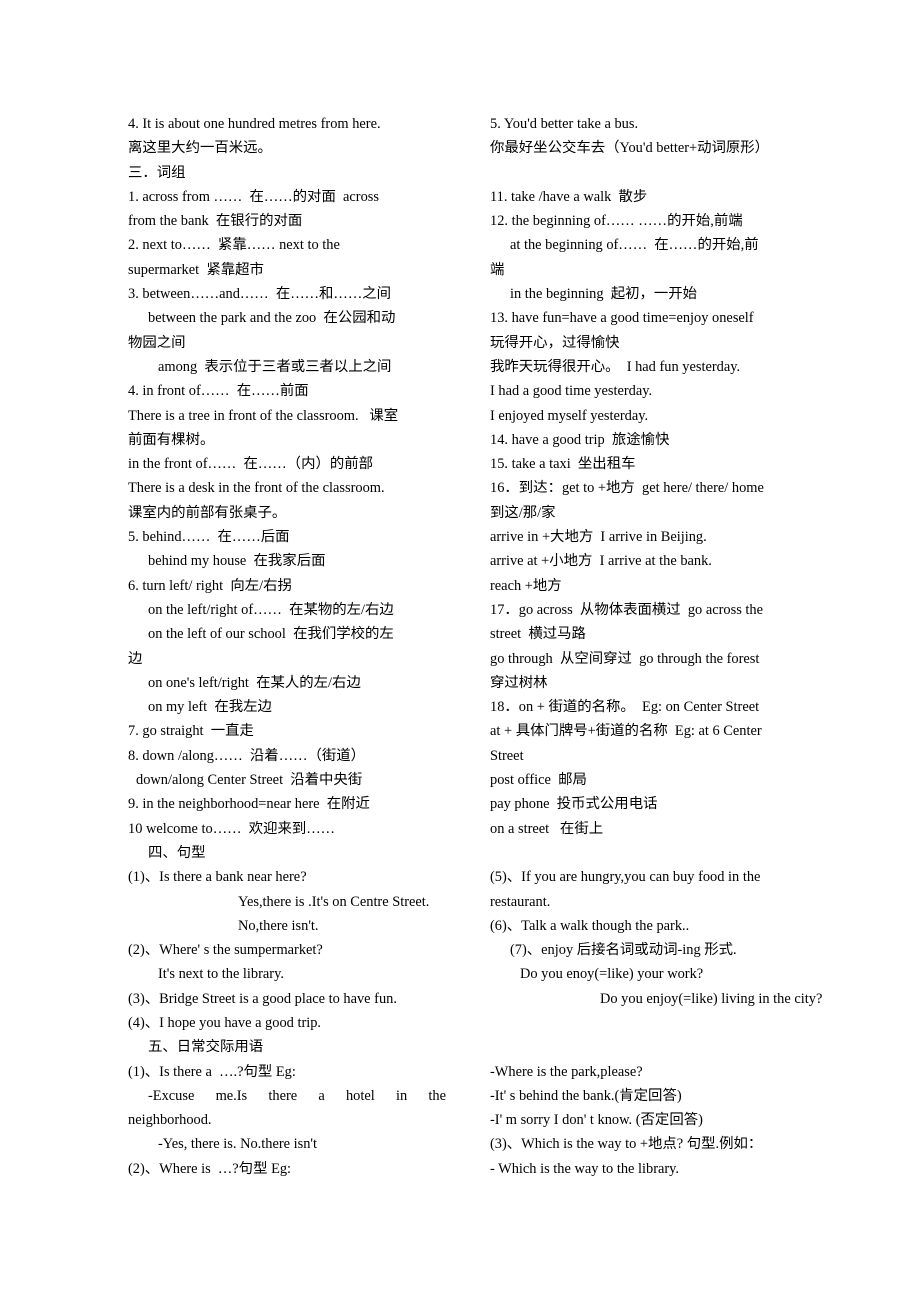 This screenshot has height=1302, width=920. Describe the element at coordinates (217, 877) in the screenshot. I see `text-line: (1)、Is there a bank near here?` at that location.